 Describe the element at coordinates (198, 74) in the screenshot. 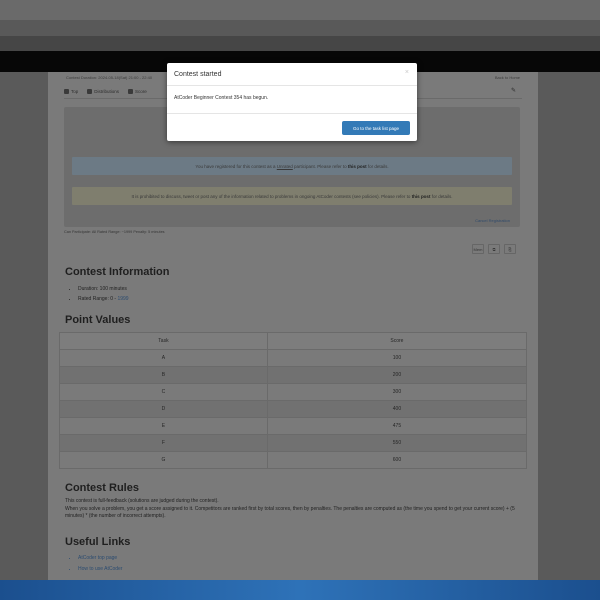

I see `modal-title: Contest started` at that location.